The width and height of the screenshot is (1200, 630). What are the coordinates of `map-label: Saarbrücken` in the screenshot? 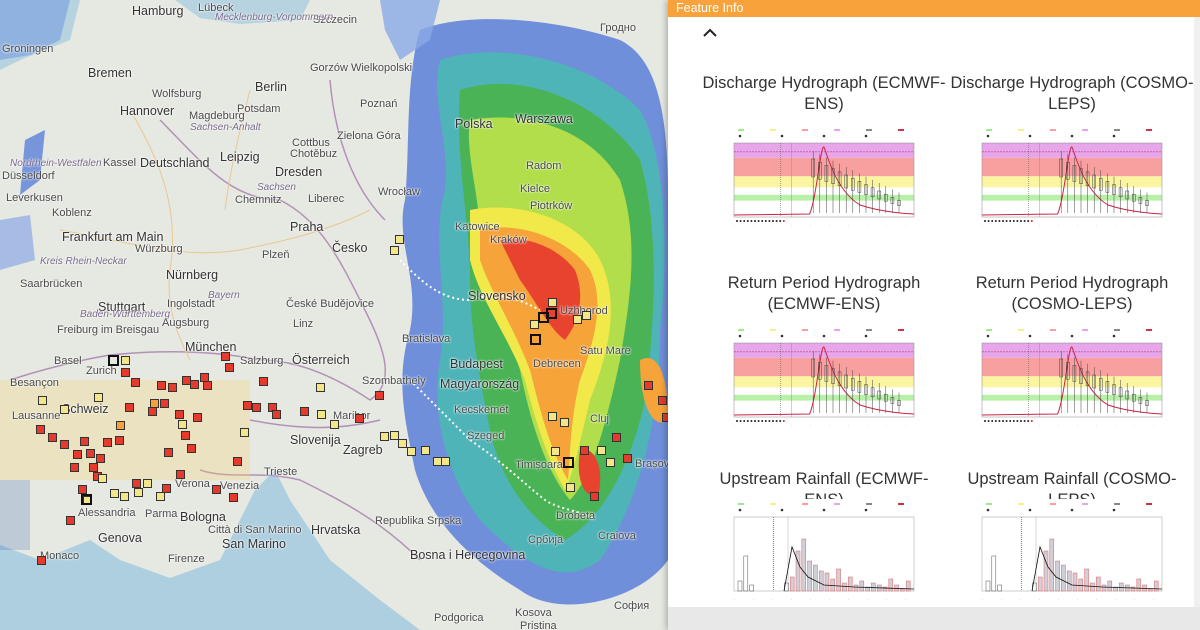 It's located at (51, 284).